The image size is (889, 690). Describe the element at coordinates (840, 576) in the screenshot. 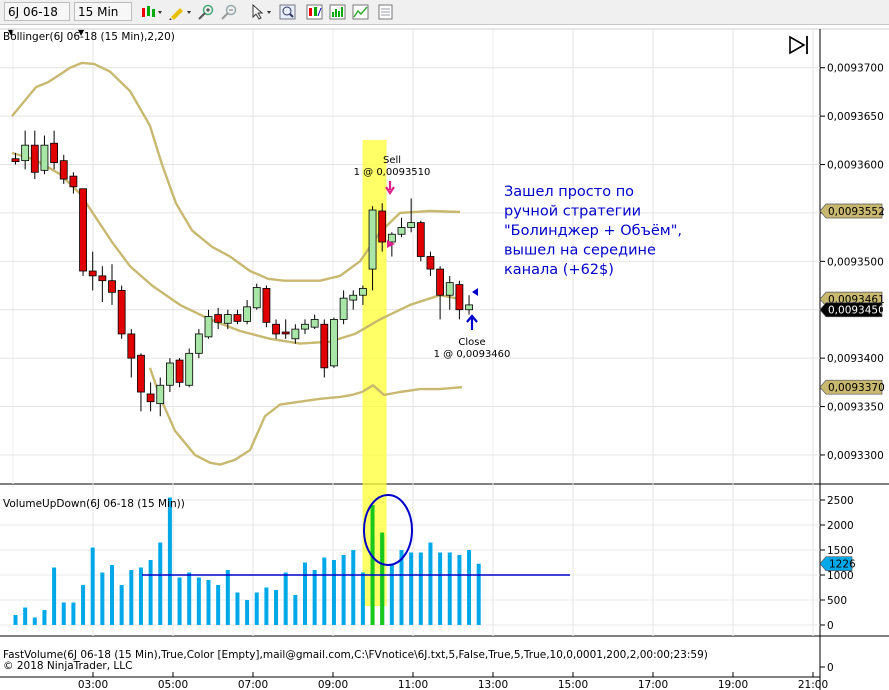

I see `volume-axis-tick-label: 1000` at that location.